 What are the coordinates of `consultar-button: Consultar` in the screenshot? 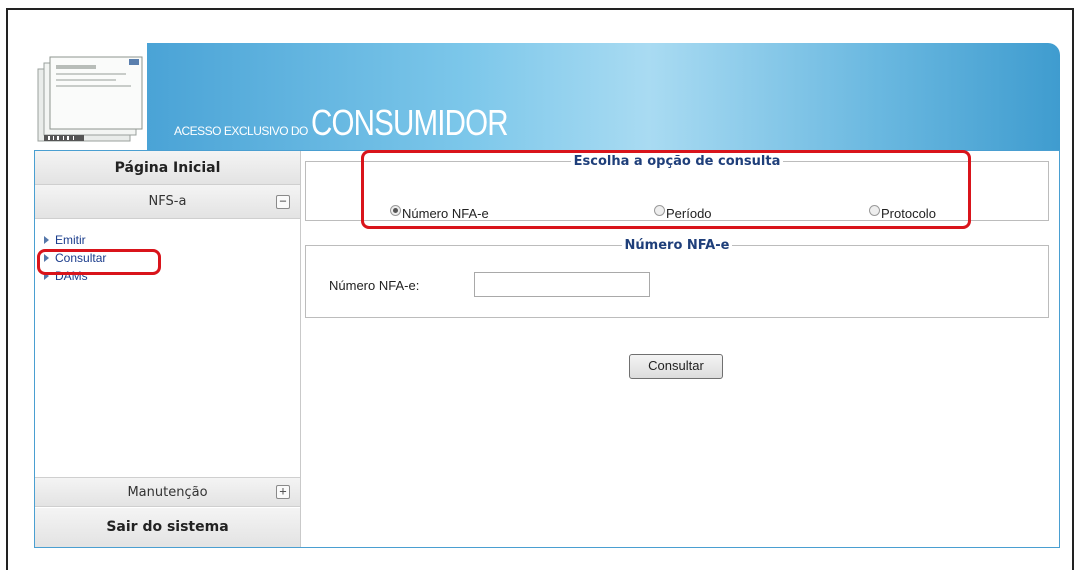 It's located at (676, 366).